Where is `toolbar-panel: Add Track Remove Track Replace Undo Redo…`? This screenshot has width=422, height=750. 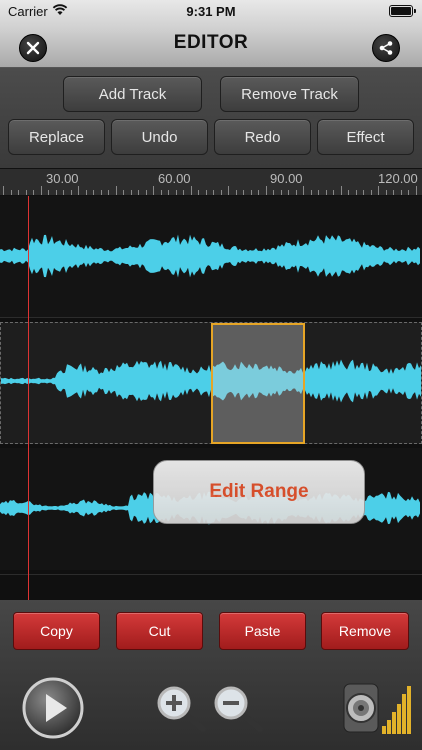 toolbar-panel: Add Track Remove Track Replace Undo Redo… is located at coordinates (211, 118).